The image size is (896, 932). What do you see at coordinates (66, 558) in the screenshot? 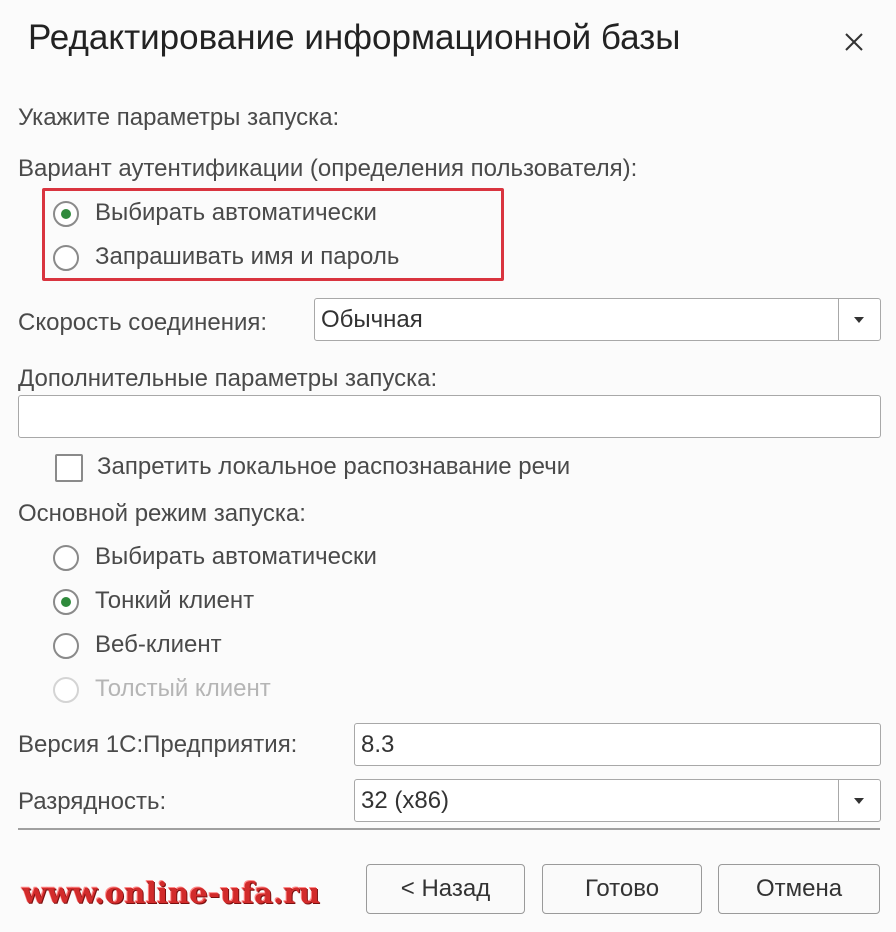
I see `radio-launch-auto` at bounding box center [66, 558].